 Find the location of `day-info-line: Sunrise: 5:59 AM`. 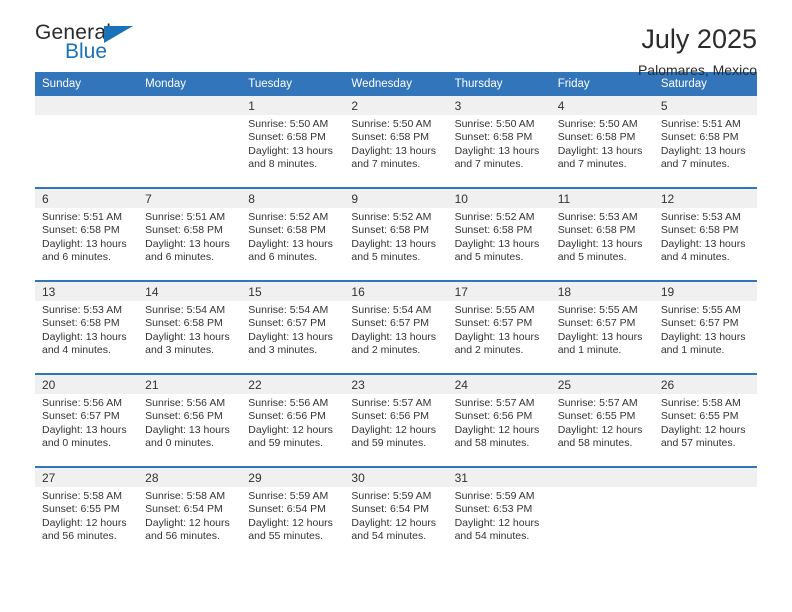

day-info-line: Sunrise: 5:59 AM is located at coordinates (494, 496).